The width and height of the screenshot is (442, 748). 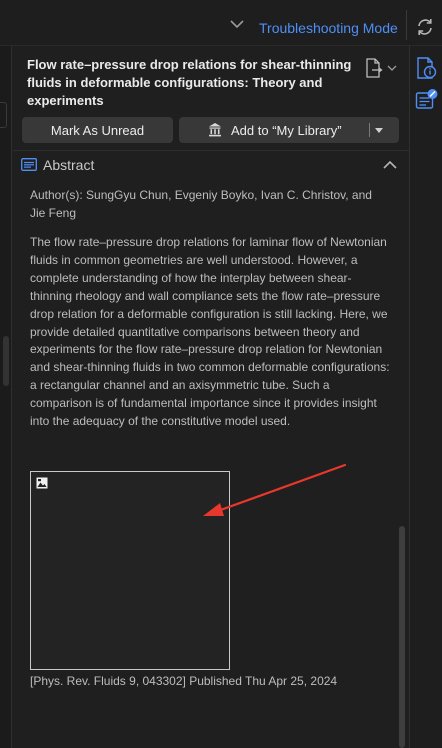 What do you see at coordinates (3, 115) in the screenshot?
I see `collapsed-control` at bounding box center [3, 115].